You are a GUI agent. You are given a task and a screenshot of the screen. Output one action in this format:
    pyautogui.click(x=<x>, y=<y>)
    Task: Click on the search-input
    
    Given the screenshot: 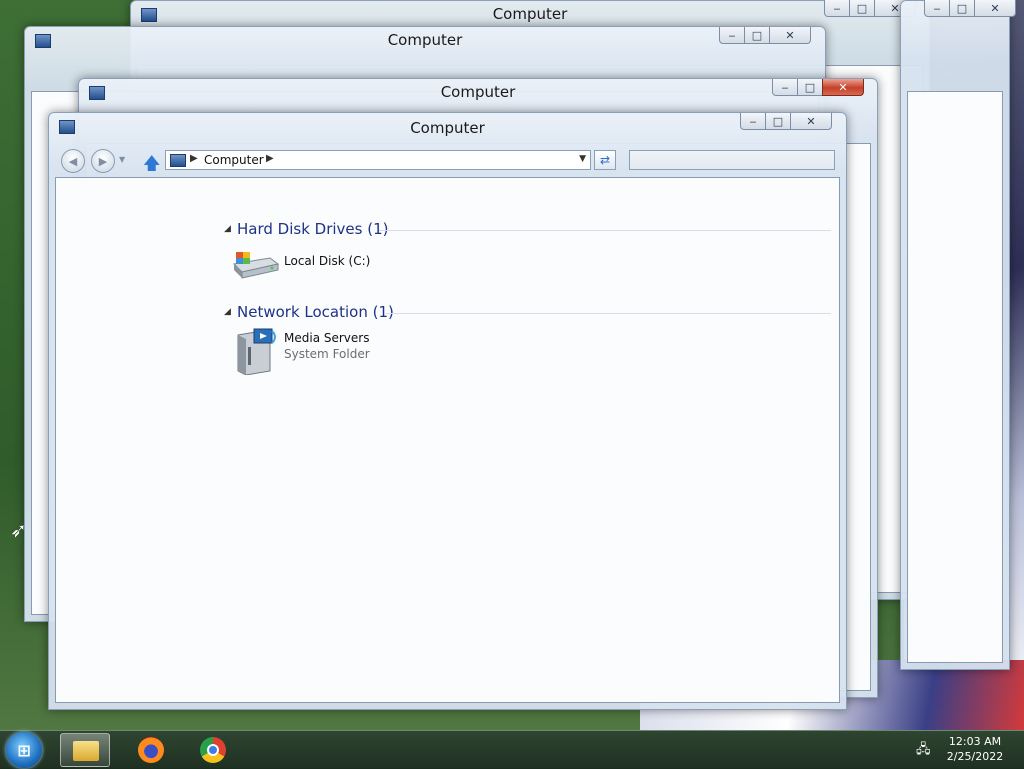 What is the action you would take?
    pyautogui.click(x=732, y=160)
    